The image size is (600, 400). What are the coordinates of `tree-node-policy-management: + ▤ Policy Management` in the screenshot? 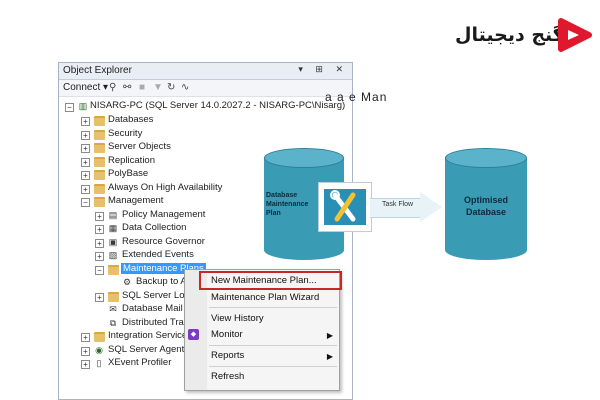 It's located at (159, 215).